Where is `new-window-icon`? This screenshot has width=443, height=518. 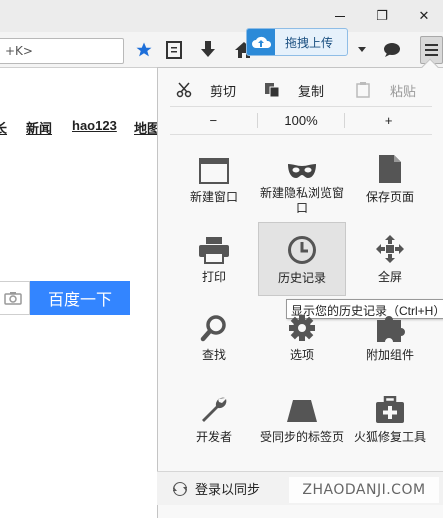 new-window-icon is located at coordinates (214, 165).